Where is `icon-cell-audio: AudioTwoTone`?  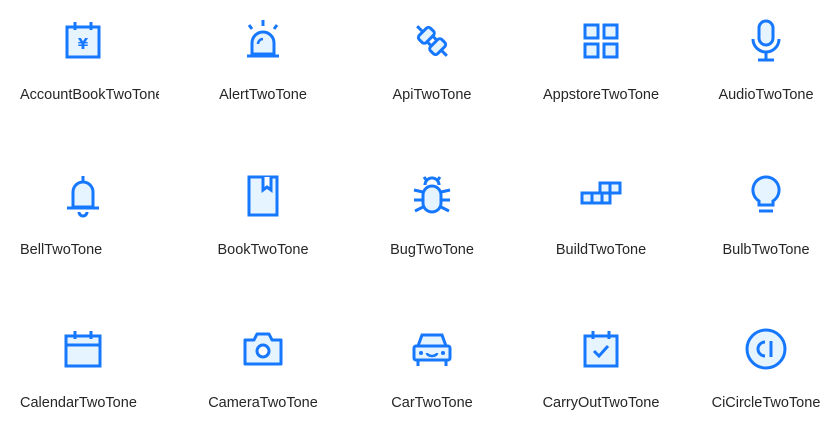
icon-cell-audio: AudioTwoTone is located at coordinates (757, 60).